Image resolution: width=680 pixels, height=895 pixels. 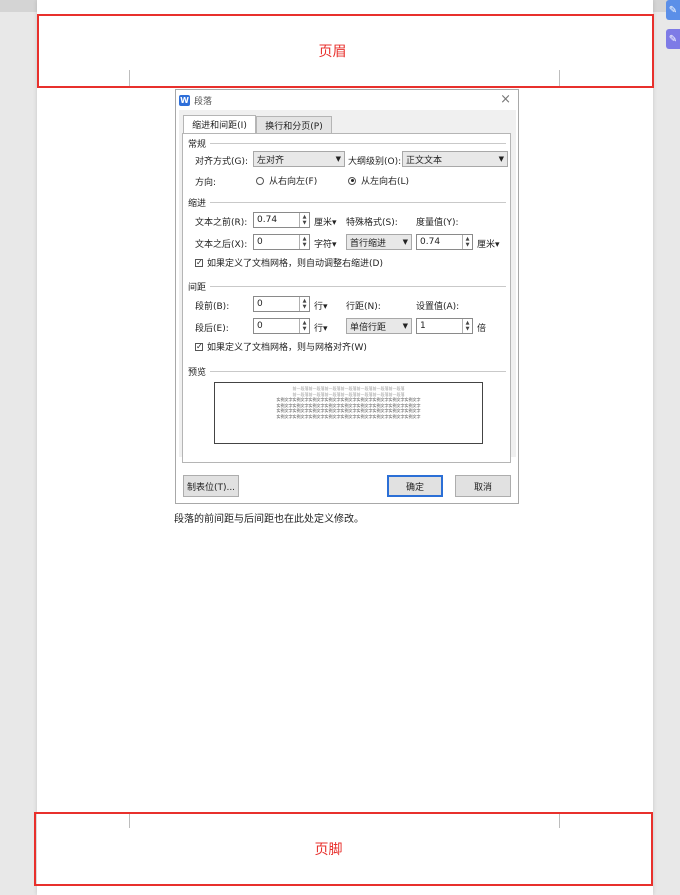 I want to click on tab-line-page-breaks: 换行和分页(P), so click(x=294, y=124).